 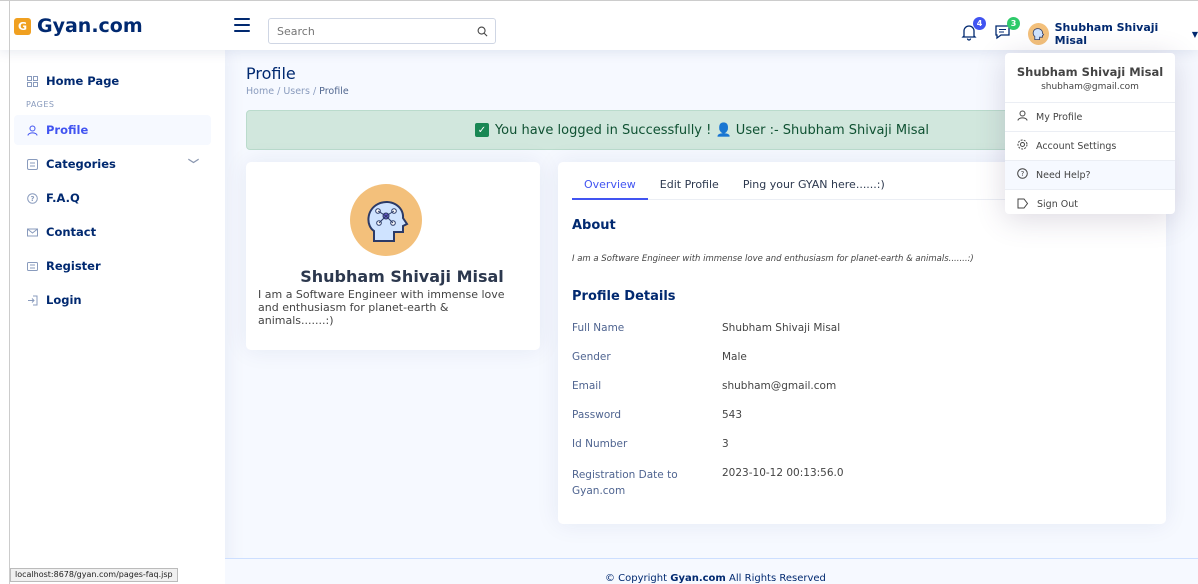 What do you see at coordinates (81, 164) in the screenshot?
I see `sidebar-item-label: Categories` at bounding box center [81, 164].